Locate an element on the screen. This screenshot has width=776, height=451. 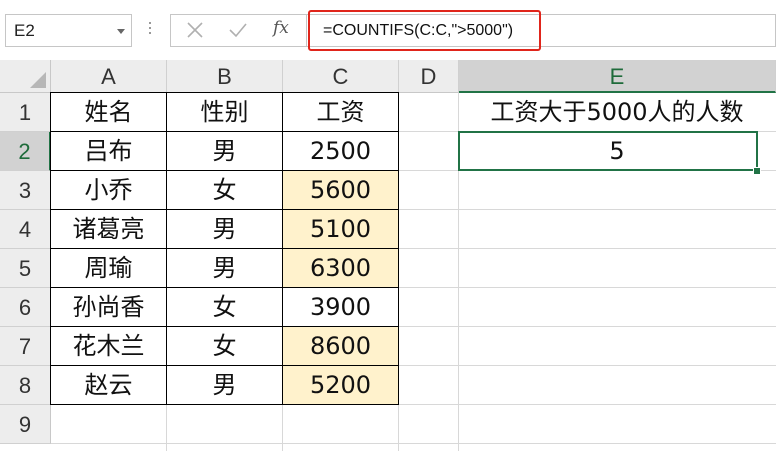
row-header-2: 2 is located at coordinates (25, 151).